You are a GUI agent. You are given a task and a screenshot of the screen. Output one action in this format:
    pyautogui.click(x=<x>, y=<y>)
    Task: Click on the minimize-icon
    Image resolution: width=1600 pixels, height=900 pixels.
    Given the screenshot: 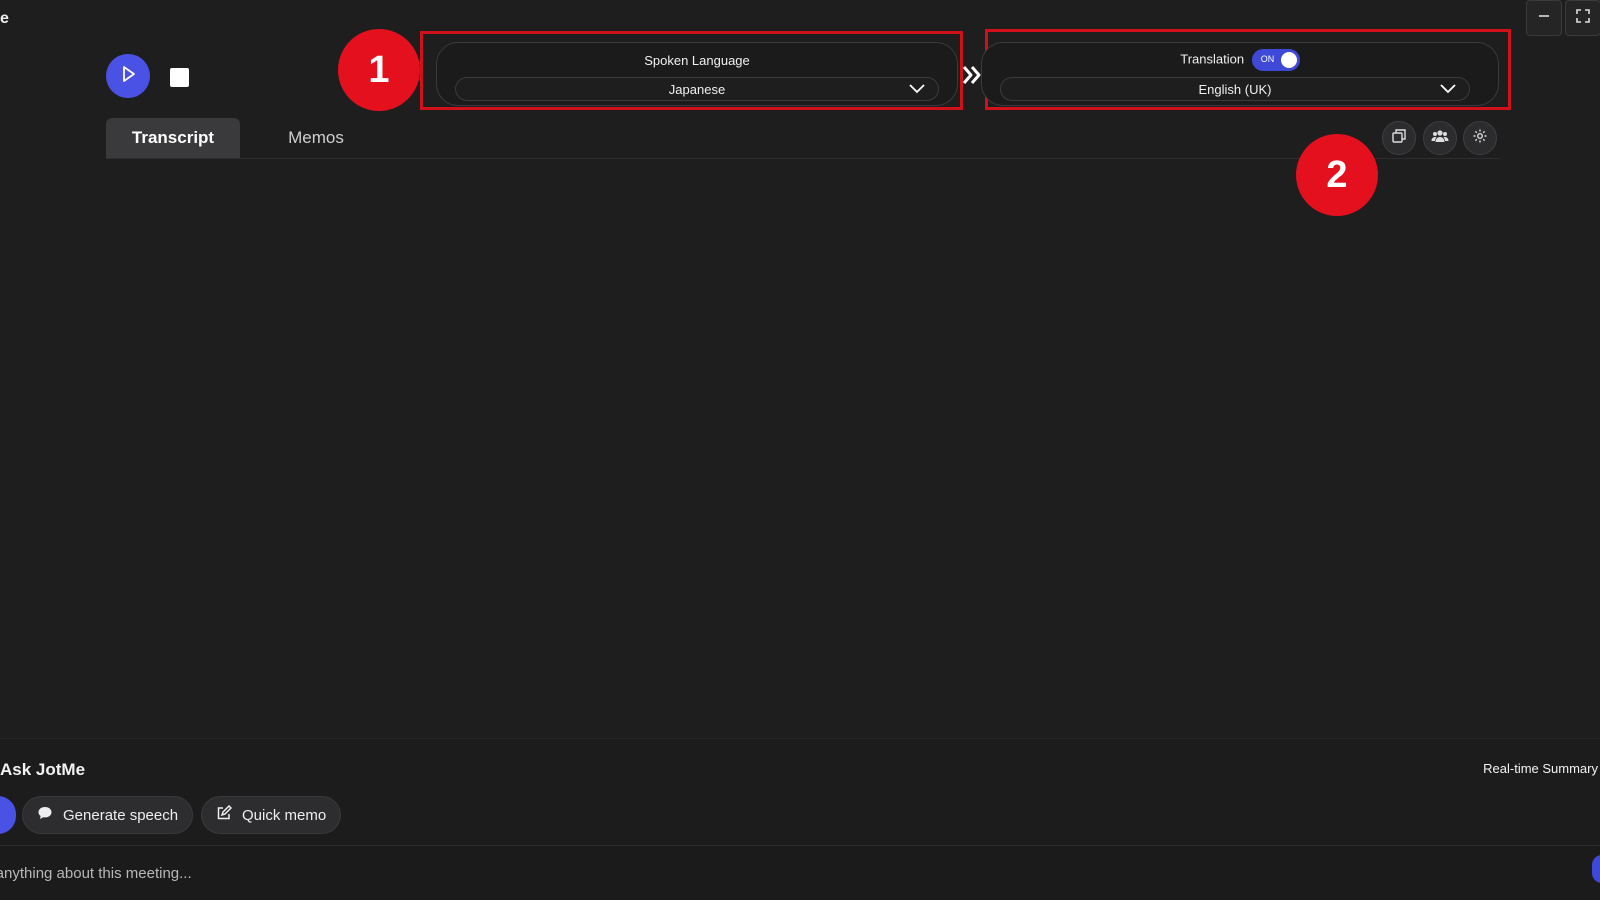 What is the action you would take?
    pyautogui.click(x=1544, y=18)
    